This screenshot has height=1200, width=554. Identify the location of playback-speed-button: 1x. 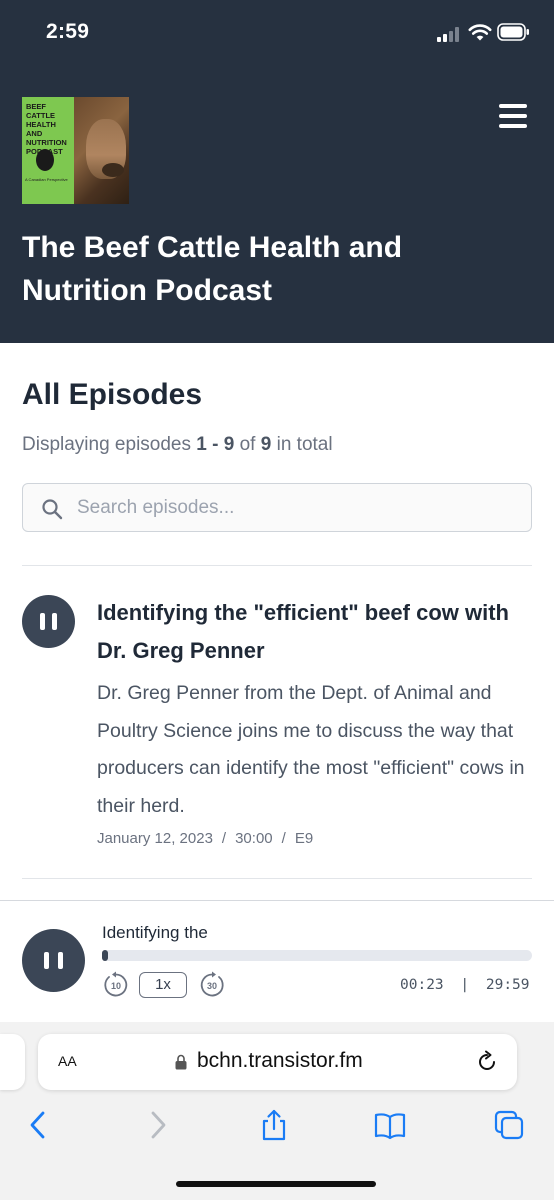
(163, 985).